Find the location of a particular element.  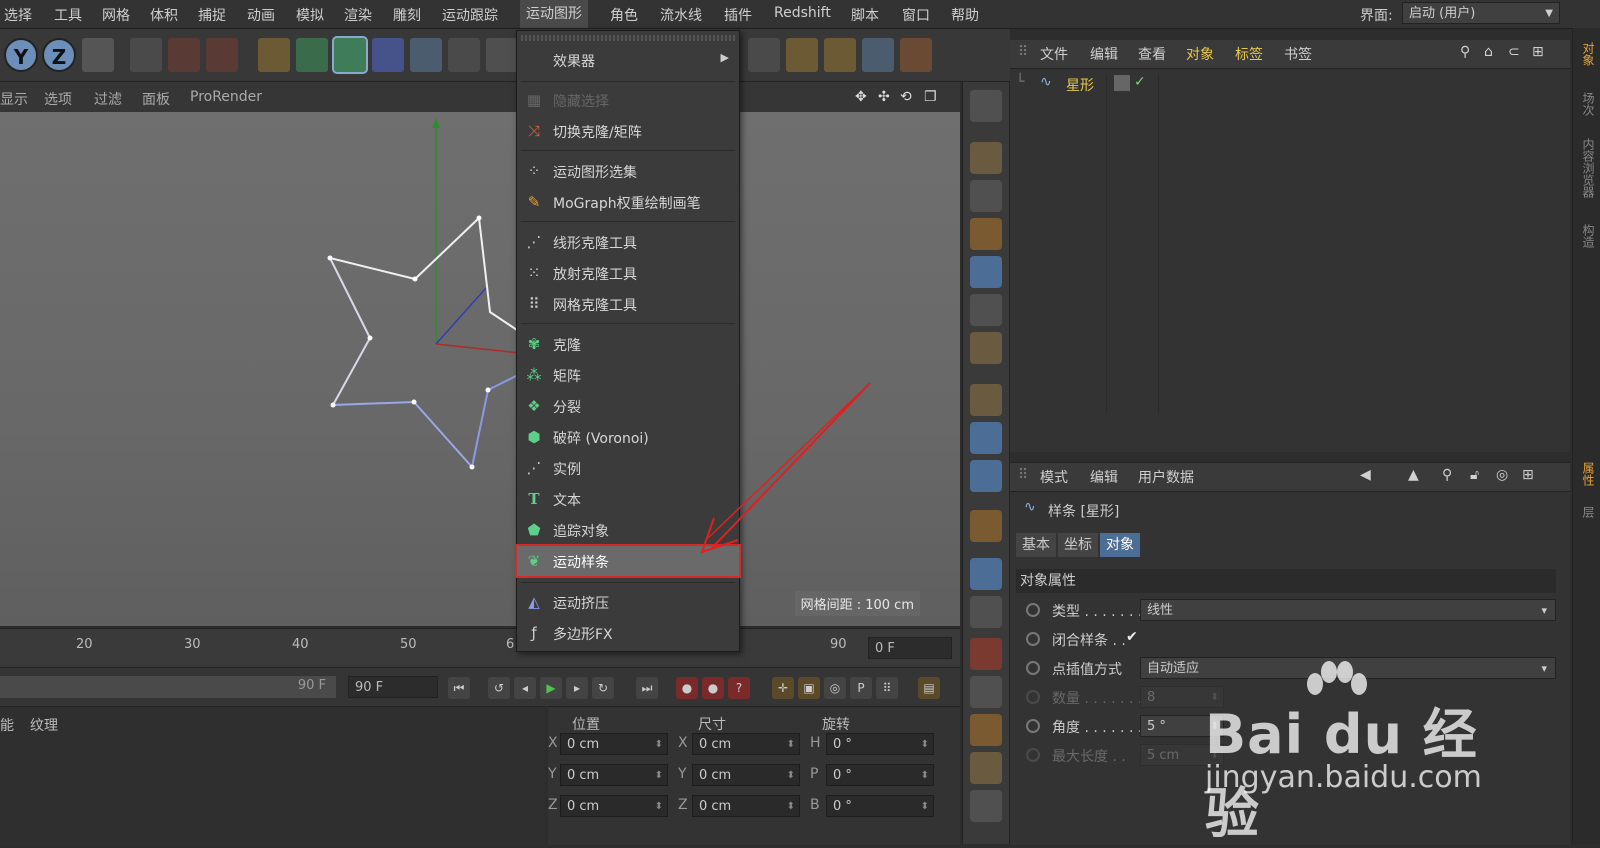

viewport-menu-prorender: ProRender is located at coordinates (226, 97).